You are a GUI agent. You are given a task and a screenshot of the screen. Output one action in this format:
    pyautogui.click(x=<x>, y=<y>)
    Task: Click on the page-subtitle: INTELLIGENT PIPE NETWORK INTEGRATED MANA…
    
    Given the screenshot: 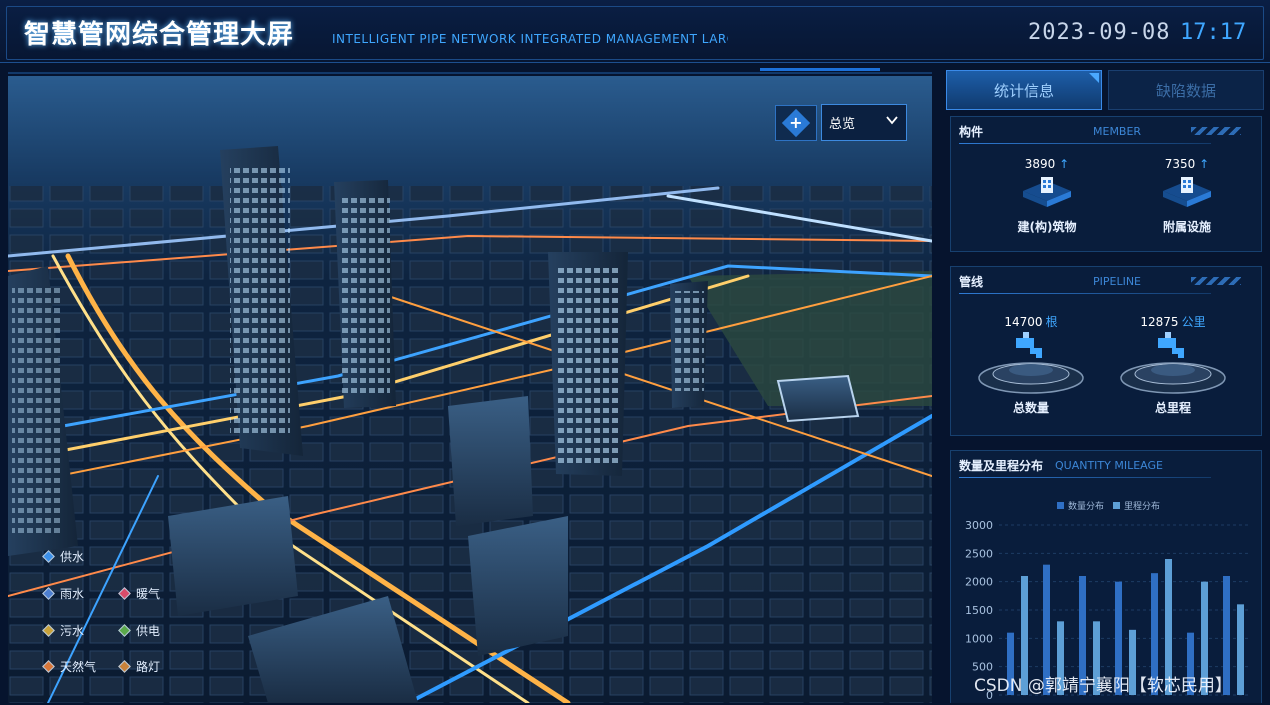 What is the action you would take?
    pyautogui.click(x=530, y=39)
    